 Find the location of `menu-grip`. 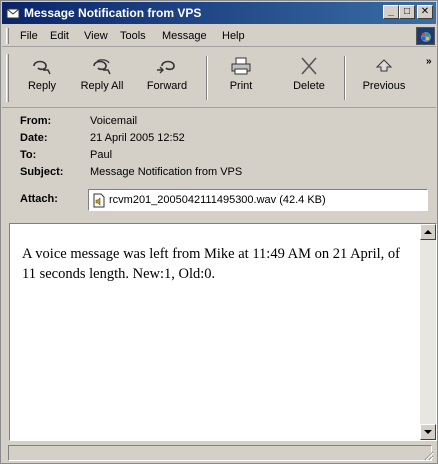

menu-grip is located at coordinates (7, 36).